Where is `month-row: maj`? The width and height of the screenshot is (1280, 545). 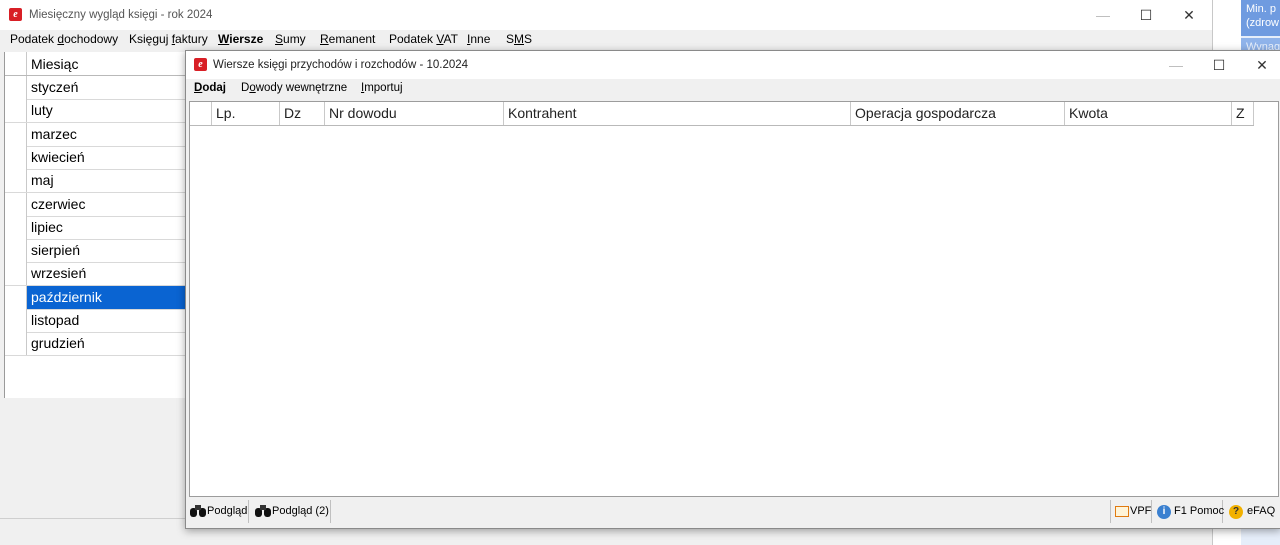 month-row: maj is located at coordinates (95, 181).